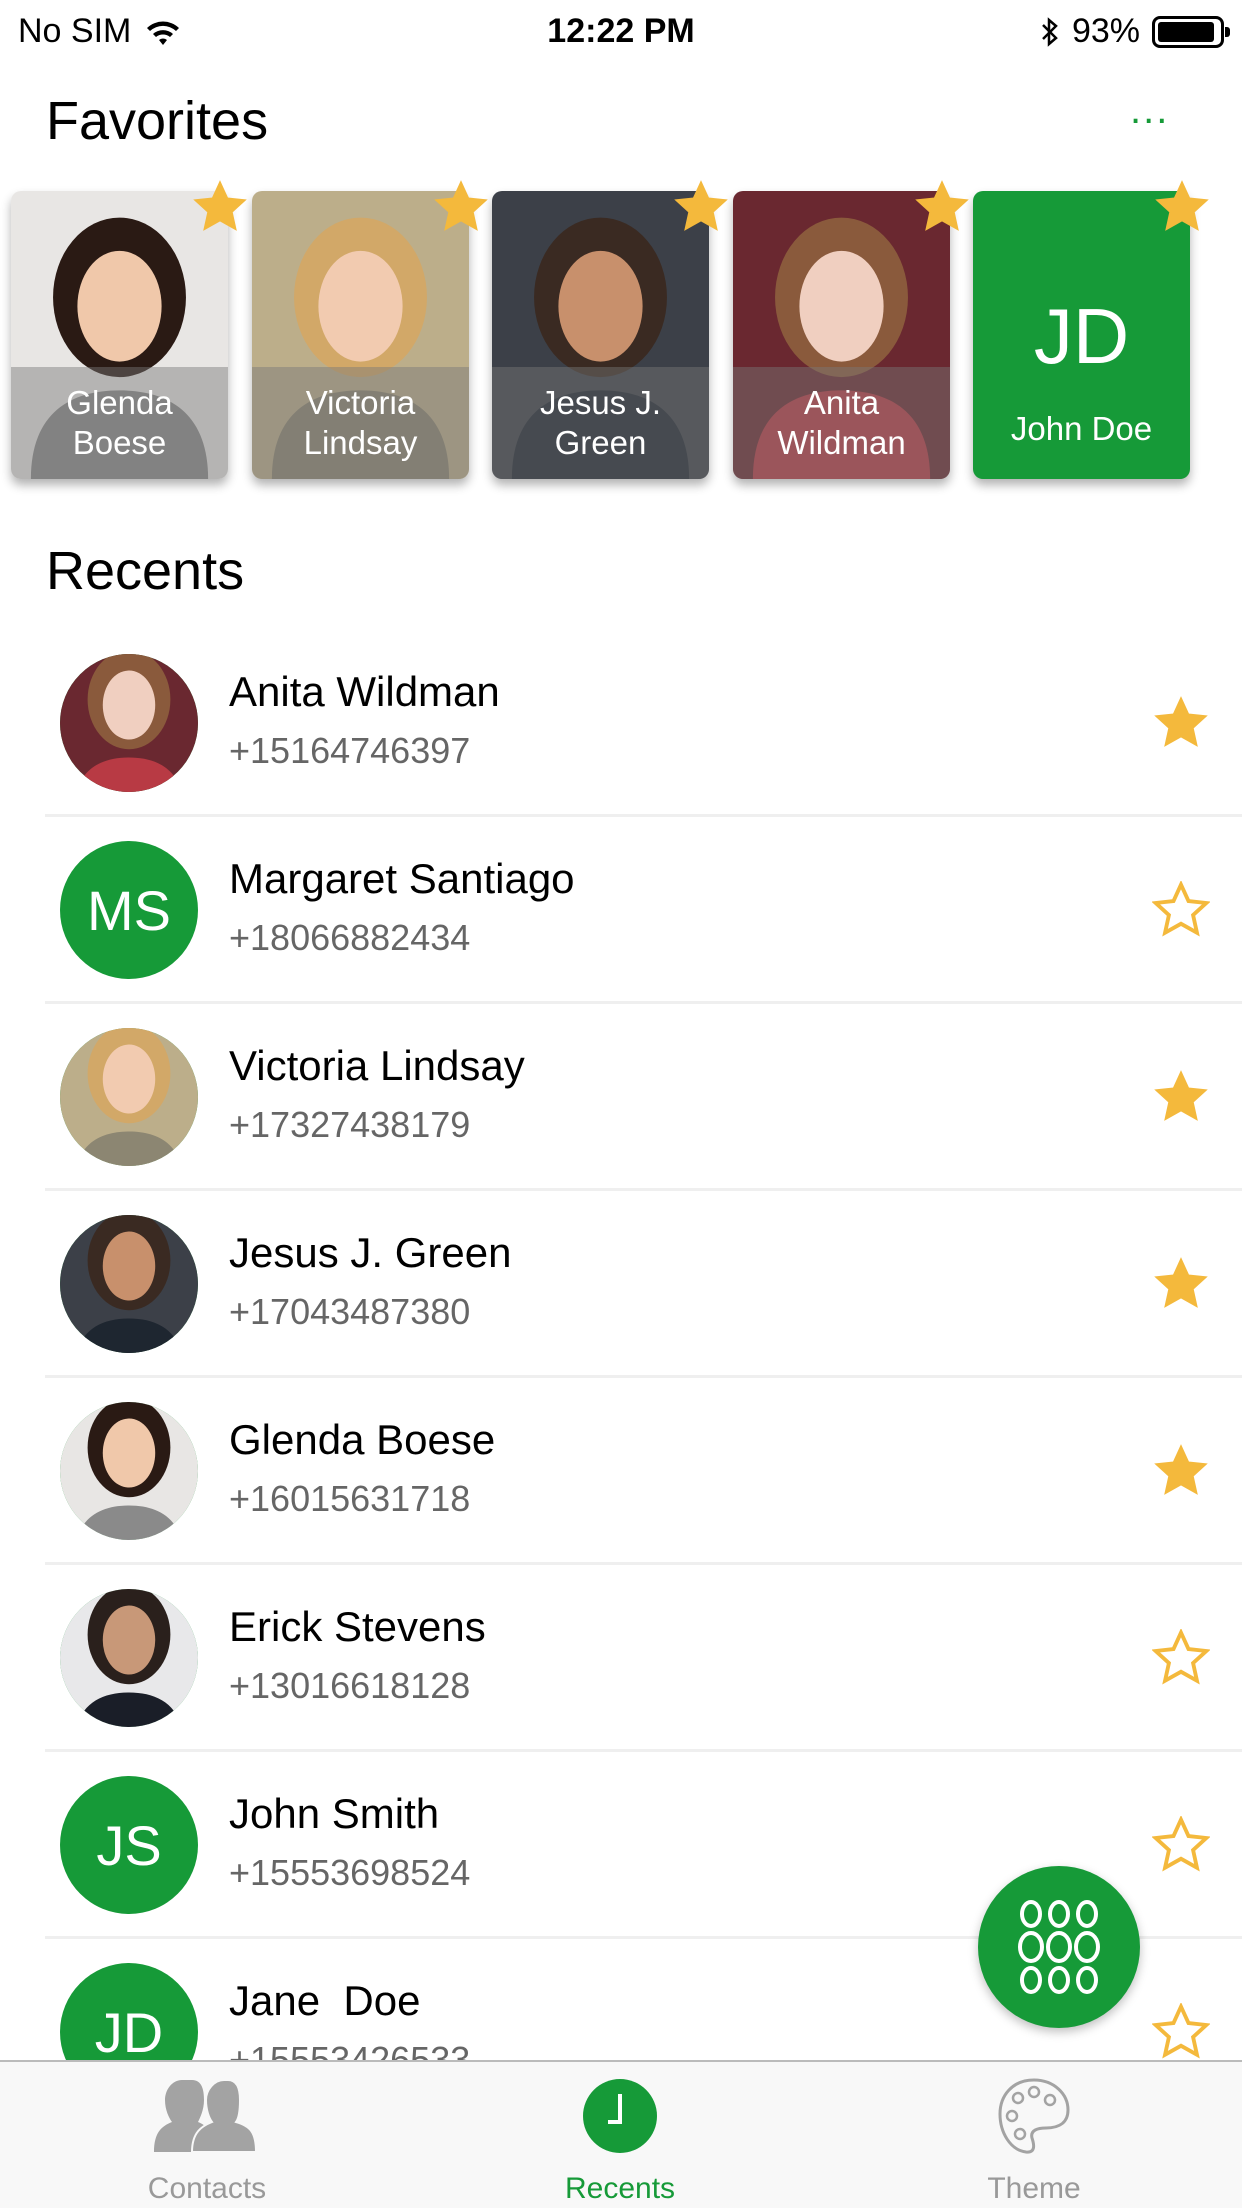 This screenshot has width=1242, height=2210. I want to click on contact-phone: +18066882434, so click(350, 937).